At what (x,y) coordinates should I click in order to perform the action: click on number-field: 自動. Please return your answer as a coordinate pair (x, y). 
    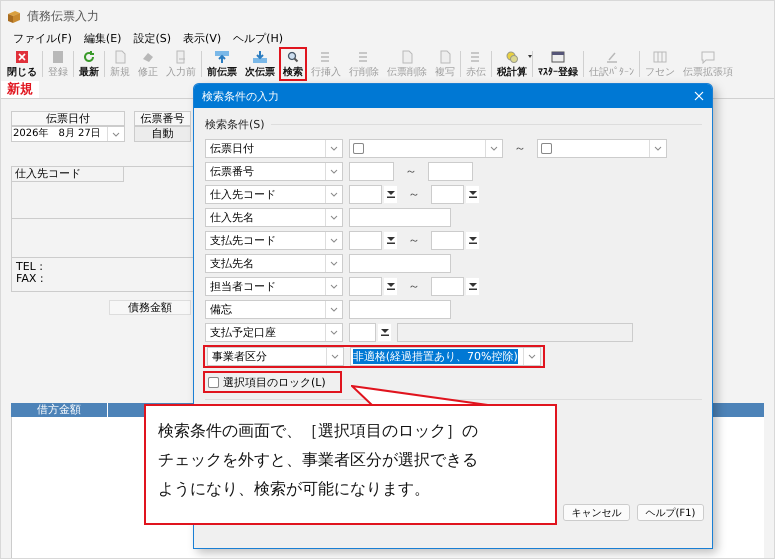
    Looking at the image, I should click on (162, 134).